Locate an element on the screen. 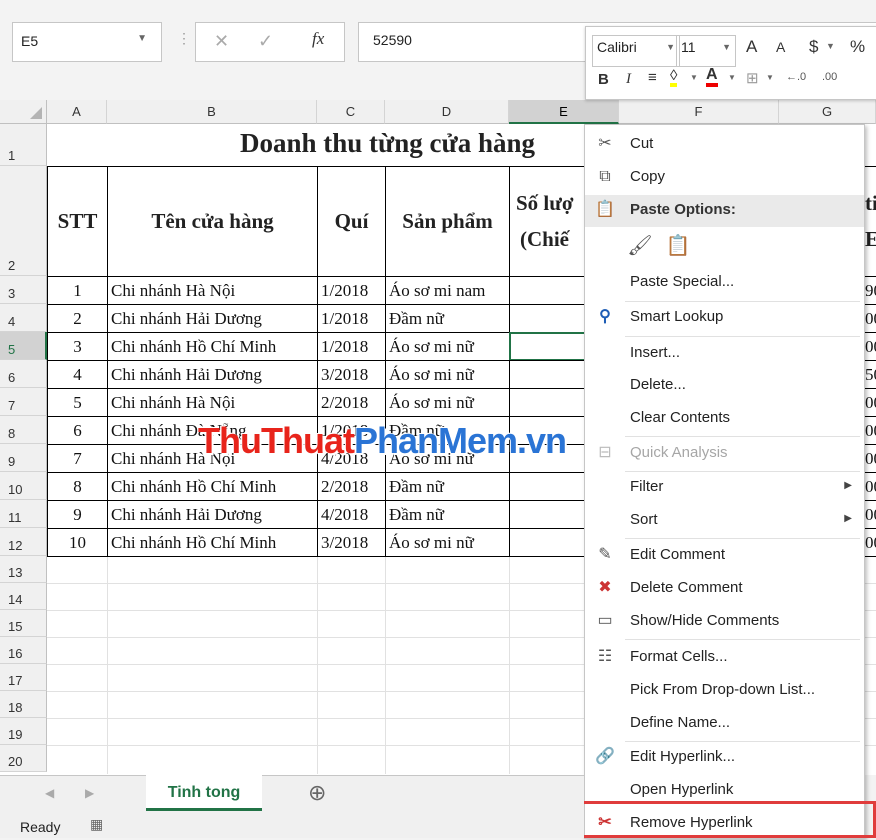 Image resolution: width=876 pixels, height=840 pixels. percent-icon: % is located at coordinates (857, 47).